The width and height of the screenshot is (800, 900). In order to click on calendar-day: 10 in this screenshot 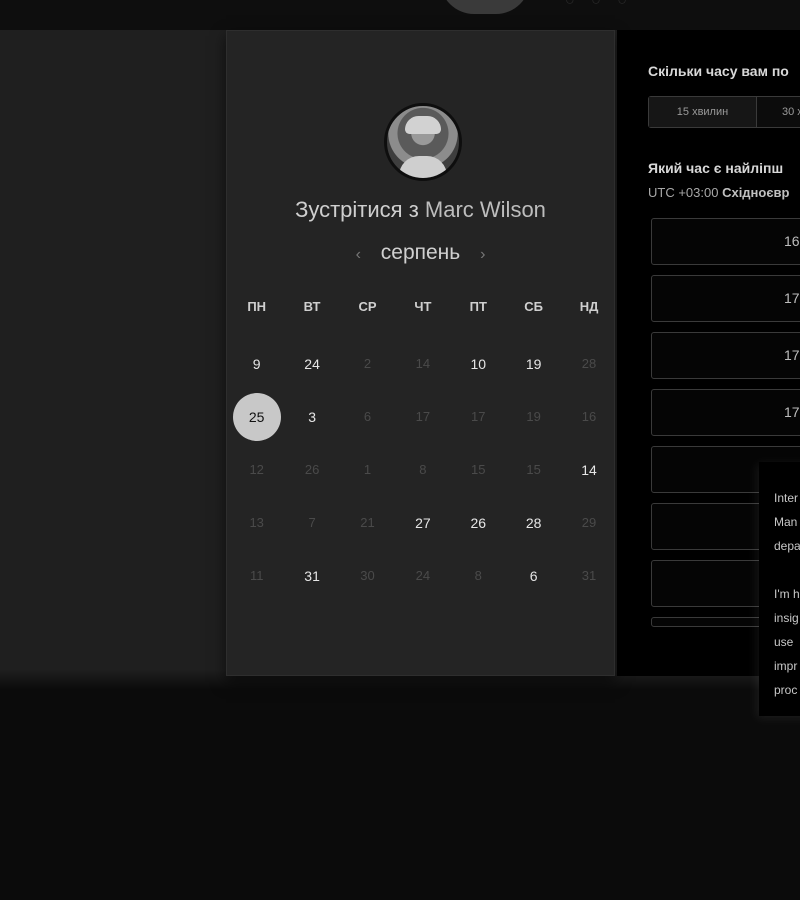, I will do `click(478, 363)`.